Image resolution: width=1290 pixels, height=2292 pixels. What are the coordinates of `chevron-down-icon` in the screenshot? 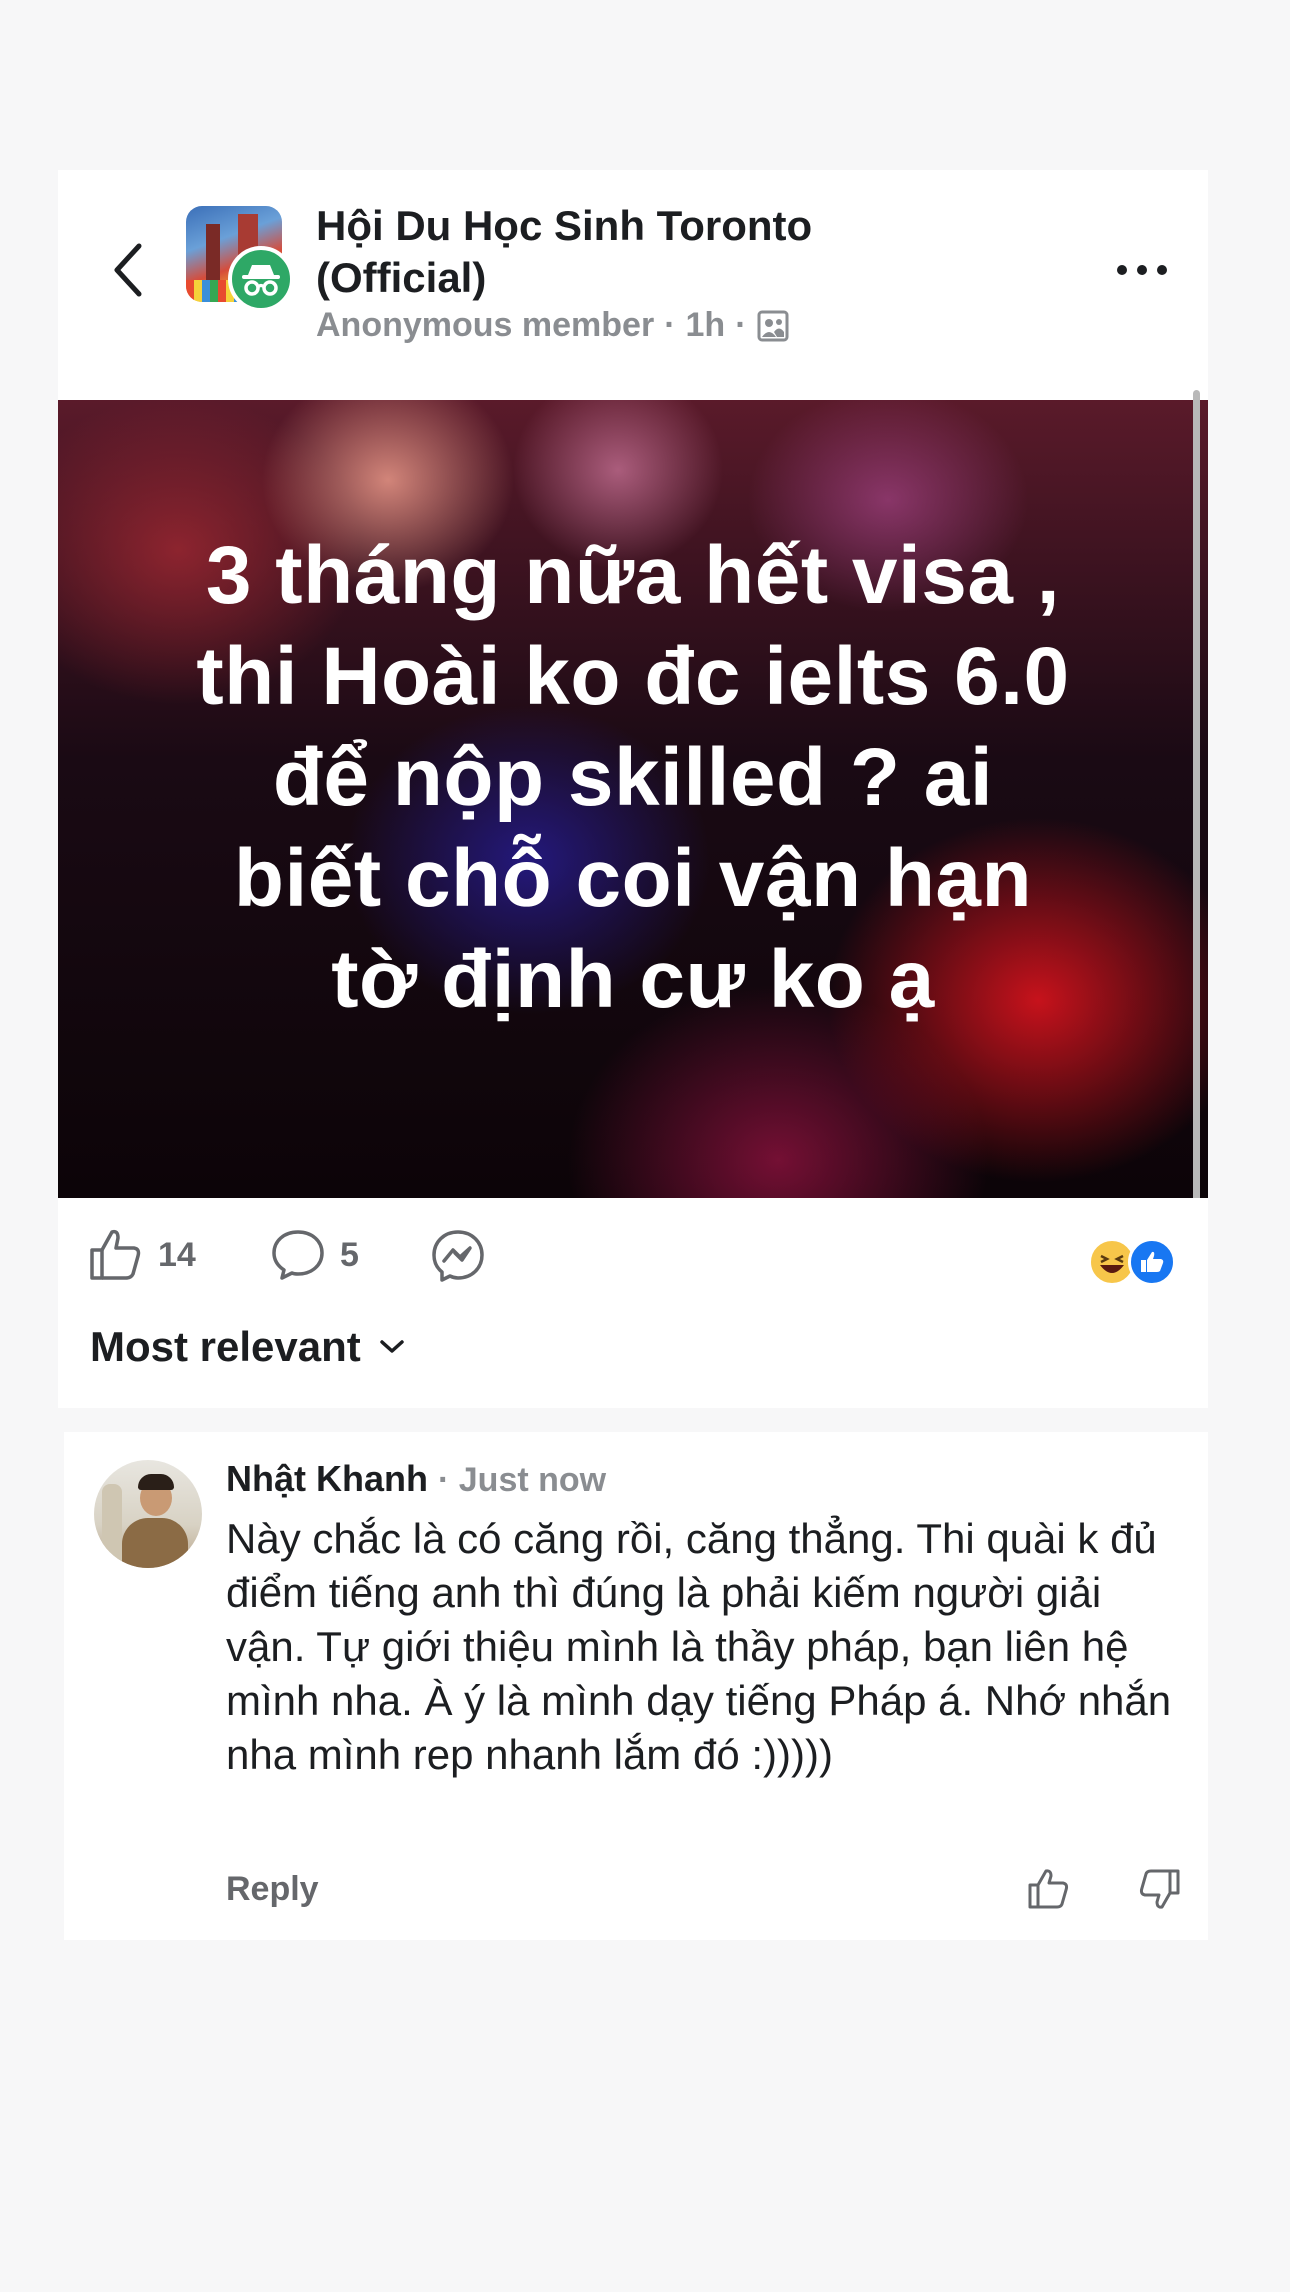 It's located at (392, 1346).